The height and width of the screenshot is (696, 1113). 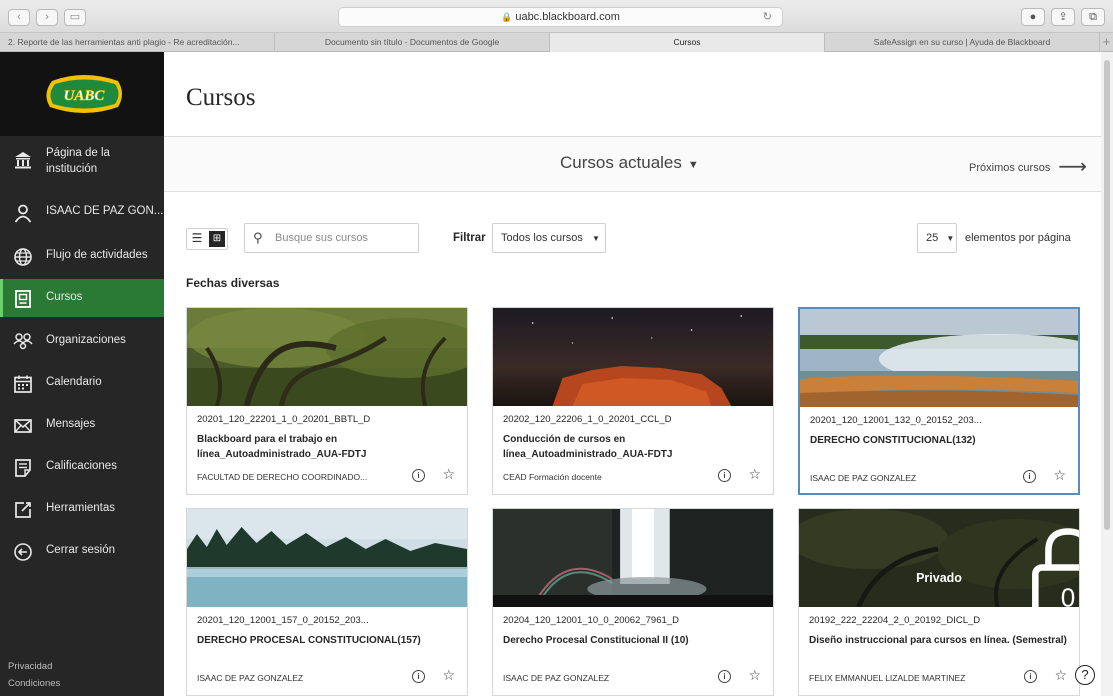 I want to click on sidebar-item-label: Página de la institución, so click(x=78, y=161).